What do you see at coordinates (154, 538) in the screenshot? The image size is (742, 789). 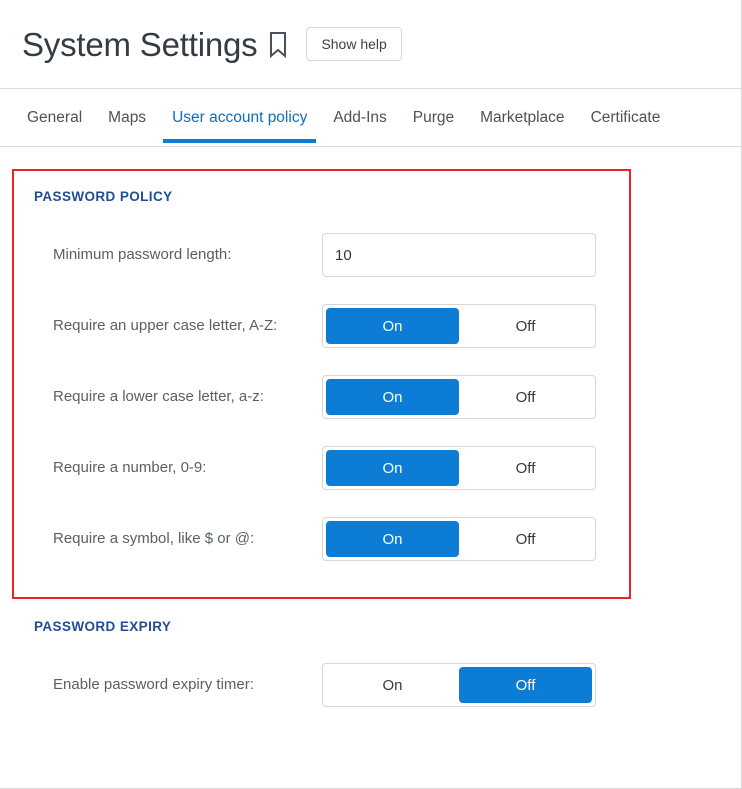 I see `row-label: Require a symbol, like $ or @:` at bounding box center [154, 538].